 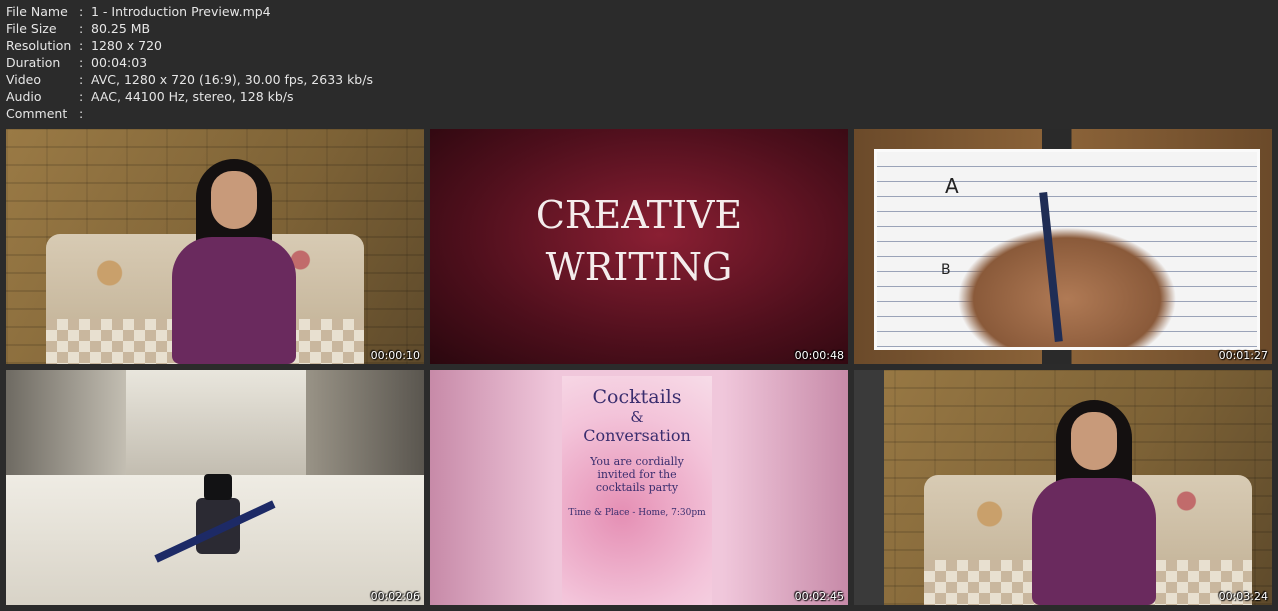 I want to click on poster-line: Time & Place - Home, 7:30pm, so click(x=637, y=513).